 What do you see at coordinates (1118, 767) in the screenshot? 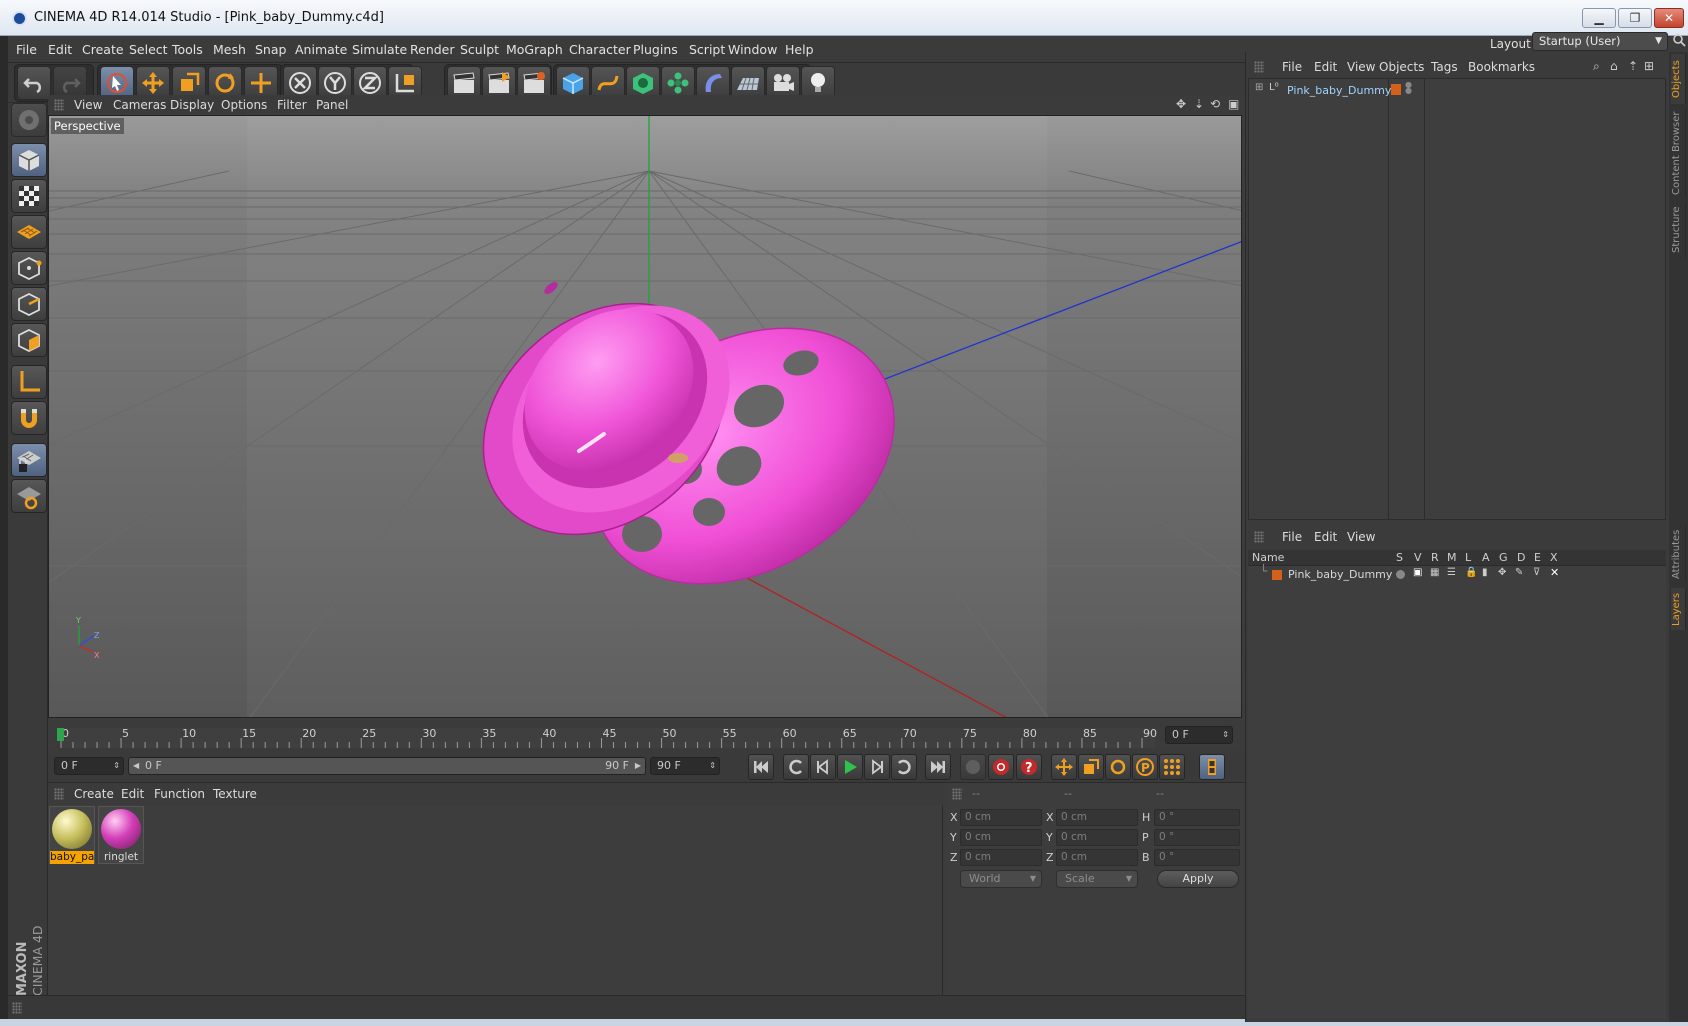
I see `record-rotation-button` at bounding box center [1118, 767].